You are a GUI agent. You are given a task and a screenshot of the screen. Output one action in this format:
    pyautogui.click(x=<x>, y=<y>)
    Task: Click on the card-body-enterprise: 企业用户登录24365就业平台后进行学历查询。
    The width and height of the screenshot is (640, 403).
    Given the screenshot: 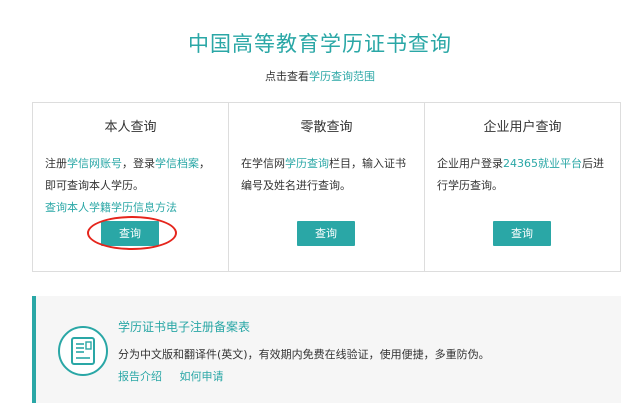 What is the action you would take?
    pyautogui.click(x=523, y=175)
    